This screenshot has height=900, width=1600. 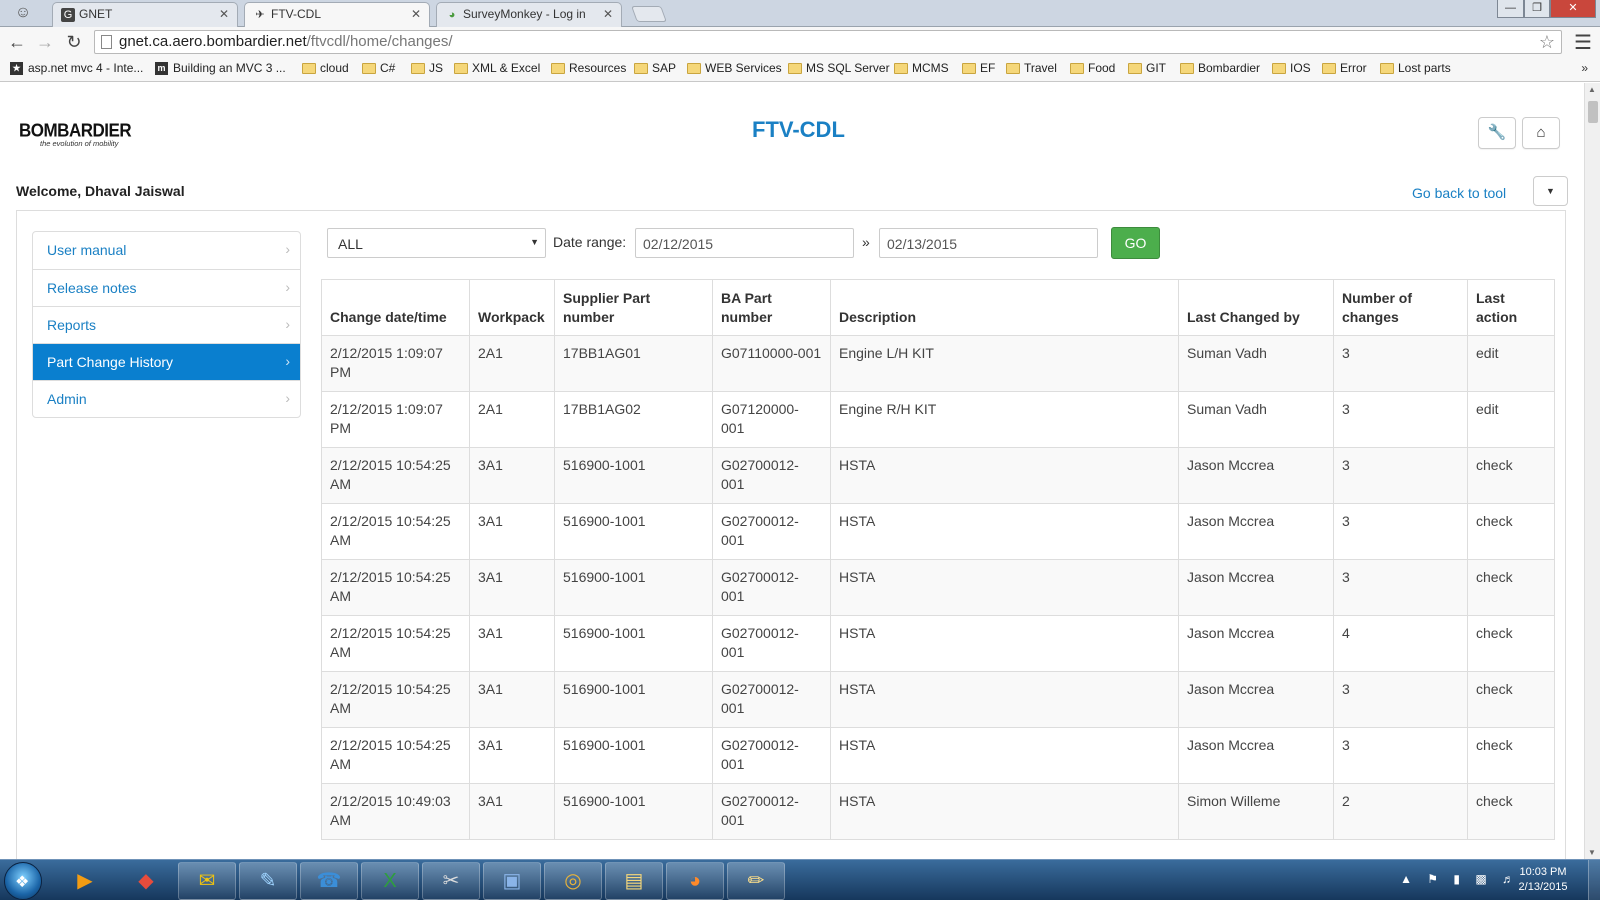 I want to click on tab-surveymonkey: ◕ SurveyMonkey - Log in ✕, so click(x=529, y=14).